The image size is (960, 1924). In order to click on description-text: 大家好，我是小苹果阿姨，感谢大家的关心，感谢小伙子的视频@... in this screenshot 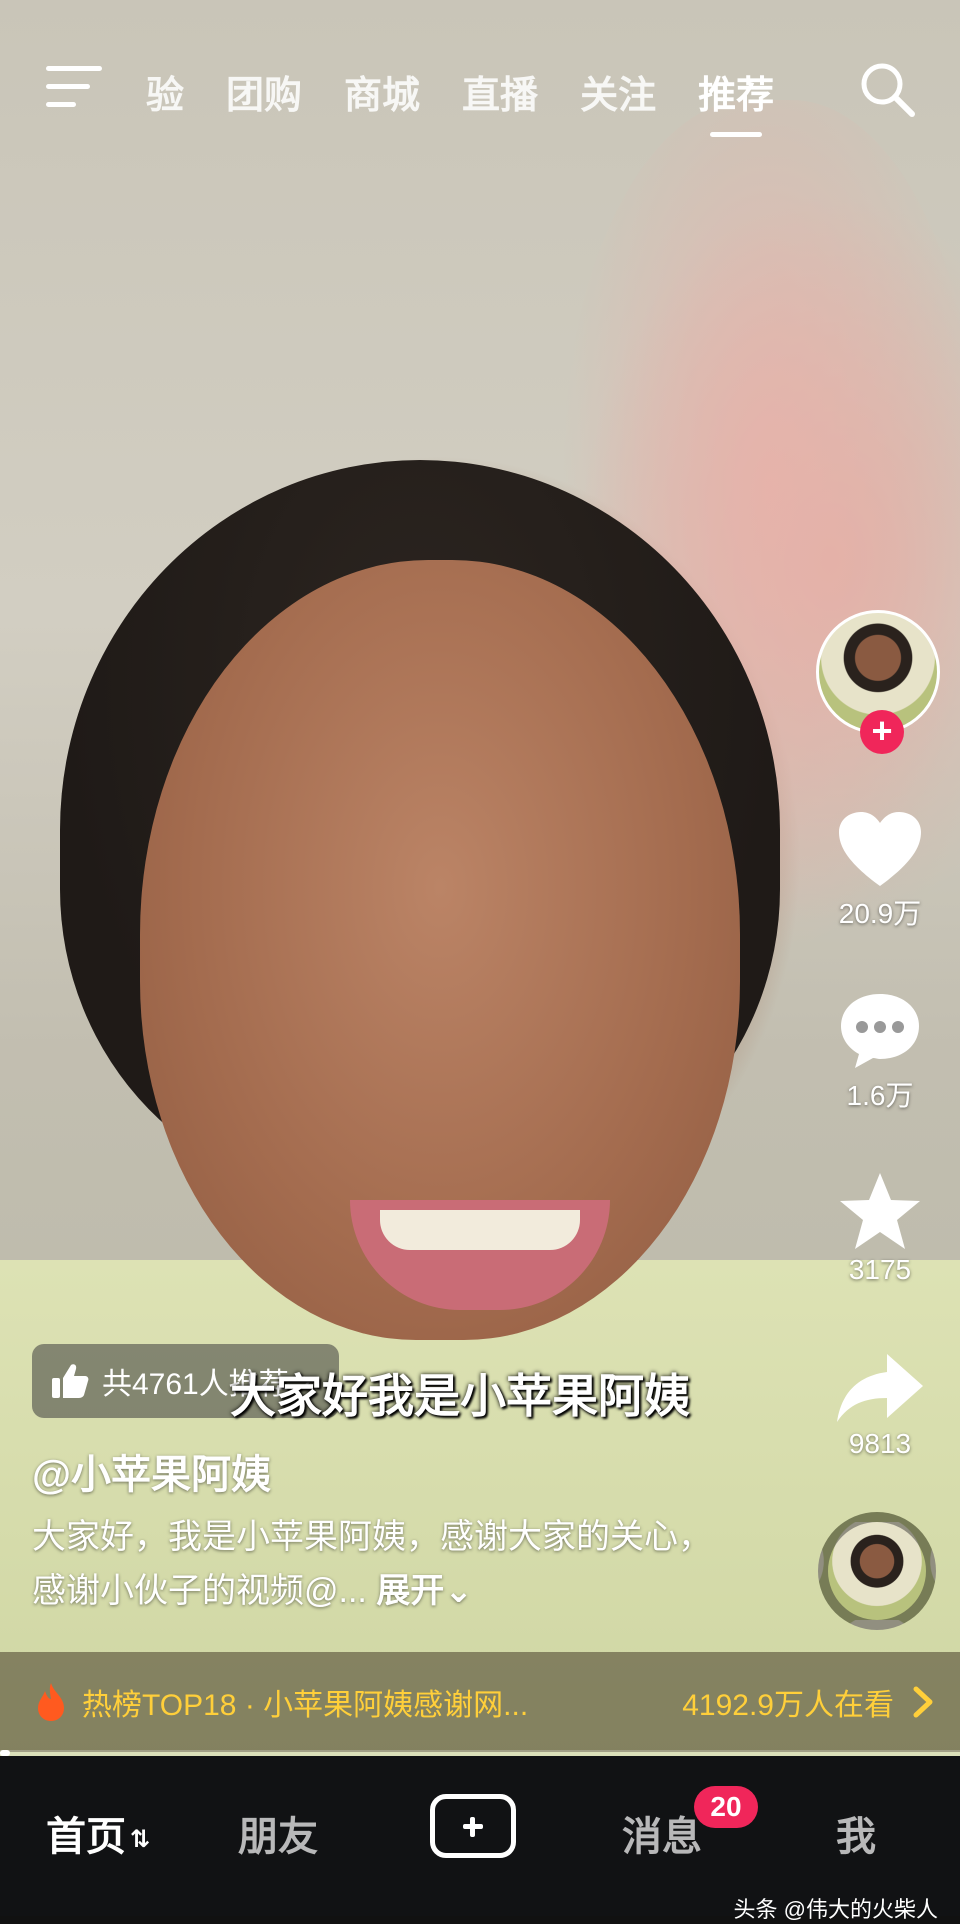, I will do `click(372, 1564)`.